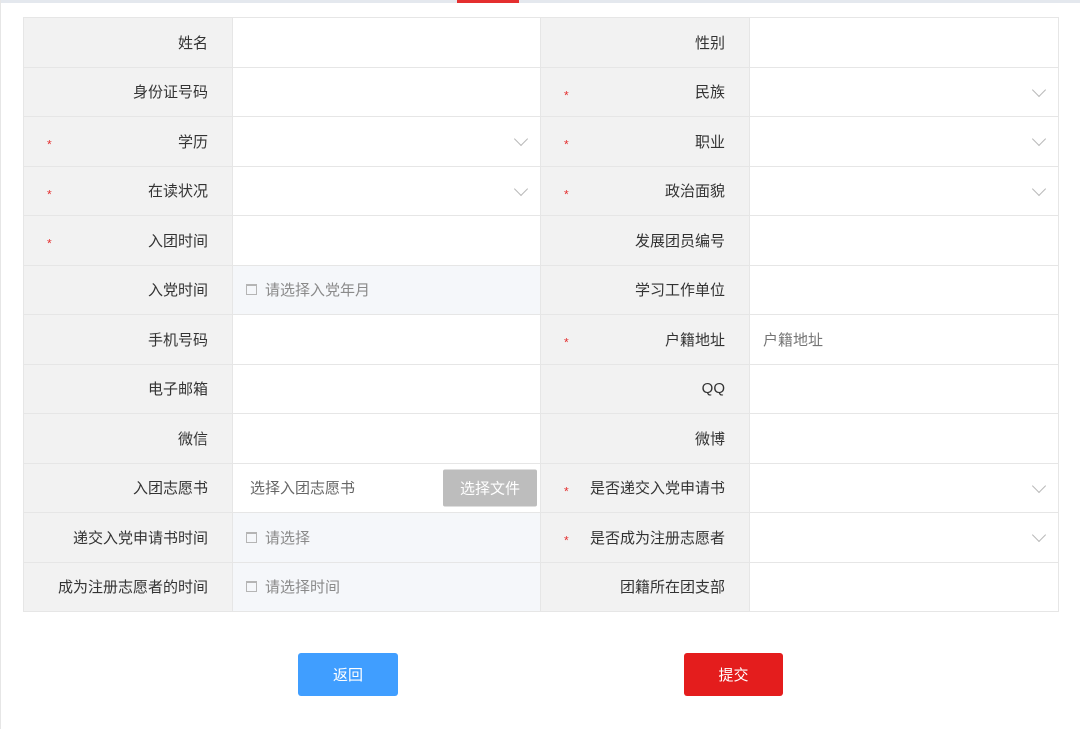 The image size is (1080, 729). Describe the element at coordinates (490, 488) in the screenshot. I see `choose-file-button: 选择文件` at that location.